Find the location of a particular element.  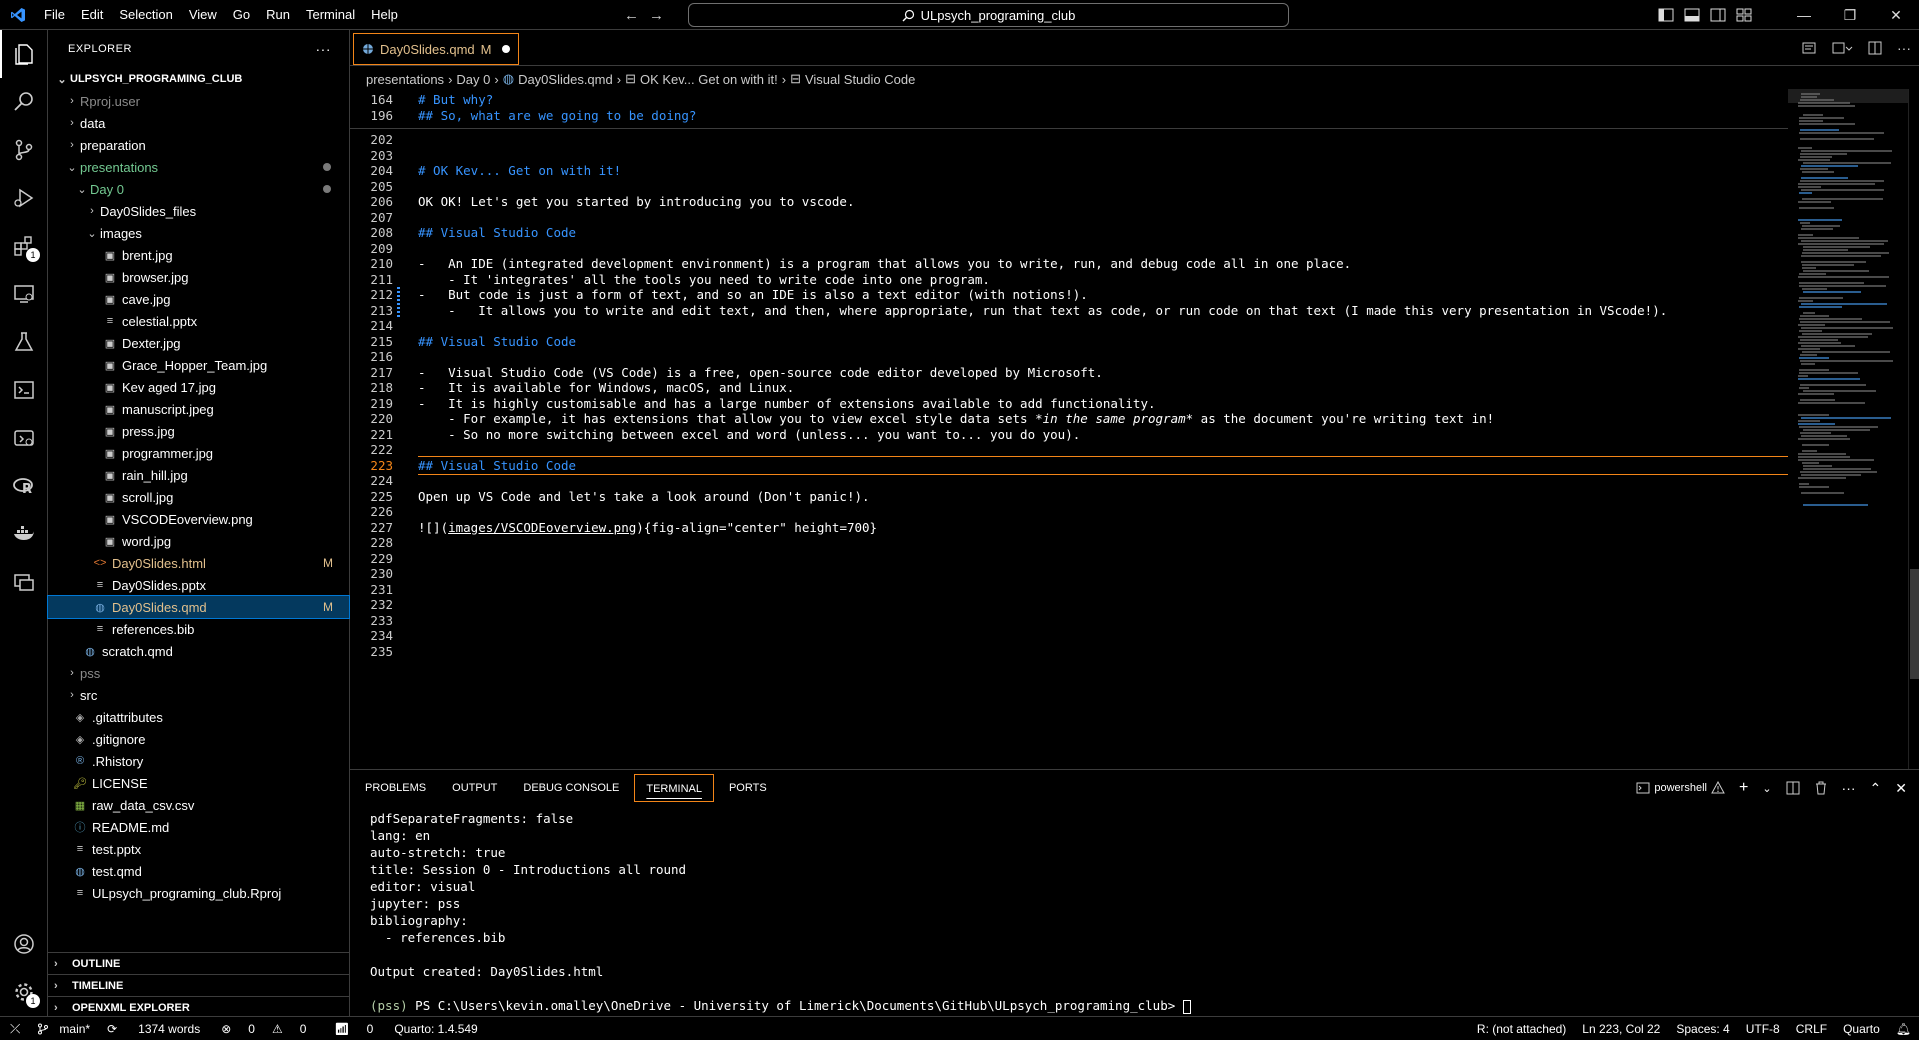

tree-item: 🔑︎ LICENSE is located at coordinates (198, 783).